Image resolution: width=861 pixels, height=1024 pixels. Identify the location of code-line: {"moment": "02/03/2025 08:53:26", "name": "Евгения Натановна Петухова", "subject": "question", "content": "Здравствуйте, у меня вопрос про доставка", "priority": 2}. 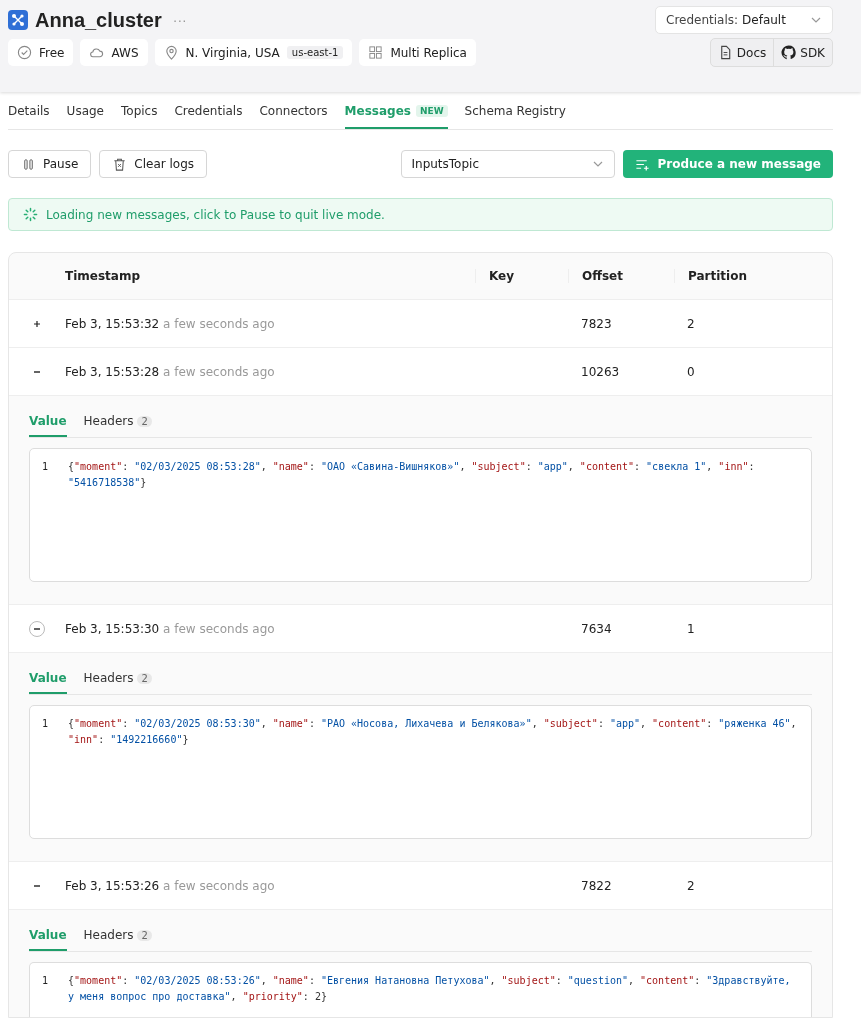
(430, 989).